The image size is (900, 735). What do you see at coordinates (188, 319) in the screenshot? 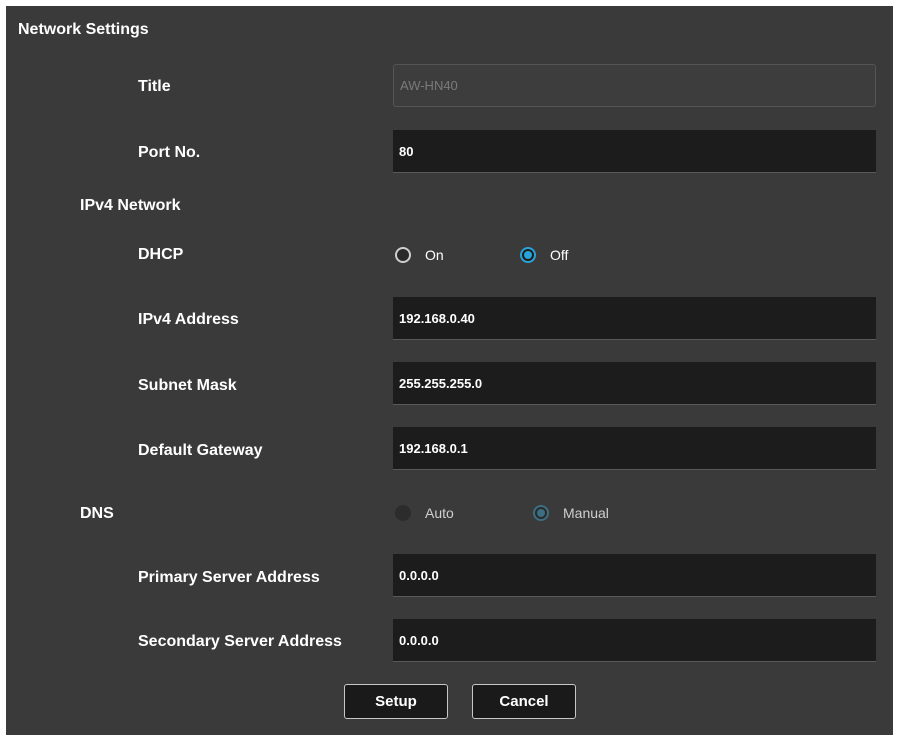
I see `ipv4-address-label: IPv4 Address` at bounding box center [188, 319].